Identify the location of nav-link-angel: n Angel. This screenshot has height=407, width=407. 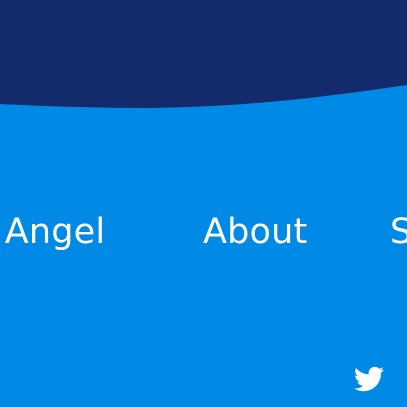
(52, 232).